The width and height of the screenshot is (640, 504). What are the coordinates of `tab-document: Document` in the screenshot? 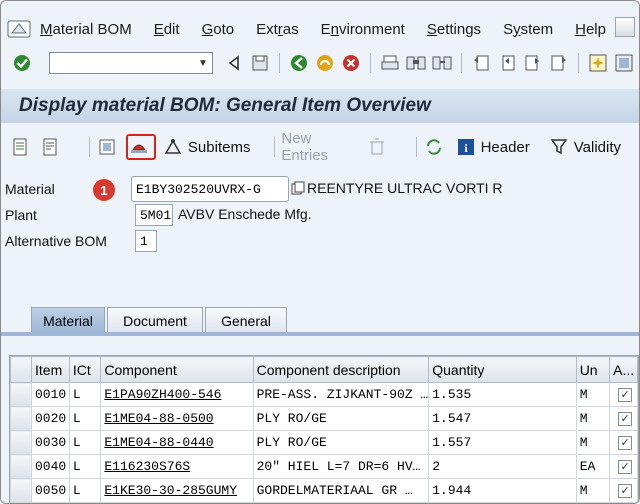 It's located at (155, 320).